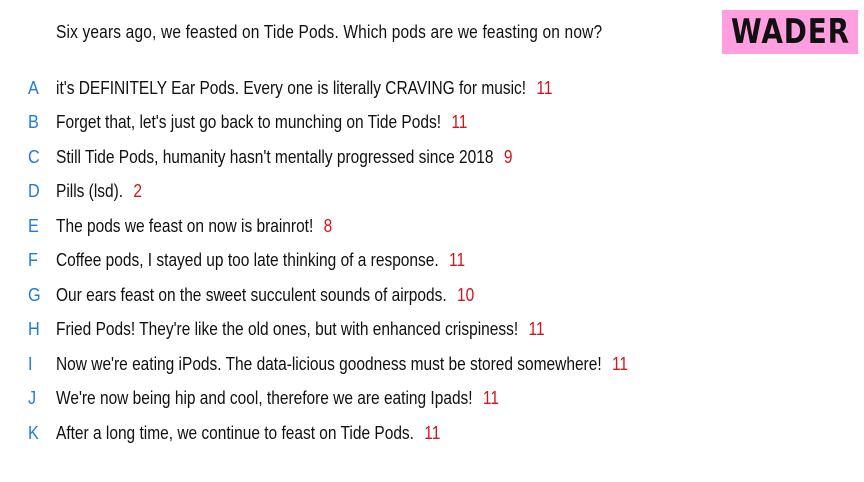 The width and height of the screenshot is (864, 482). I want to click on answer-letter: G, so click(34, 295).